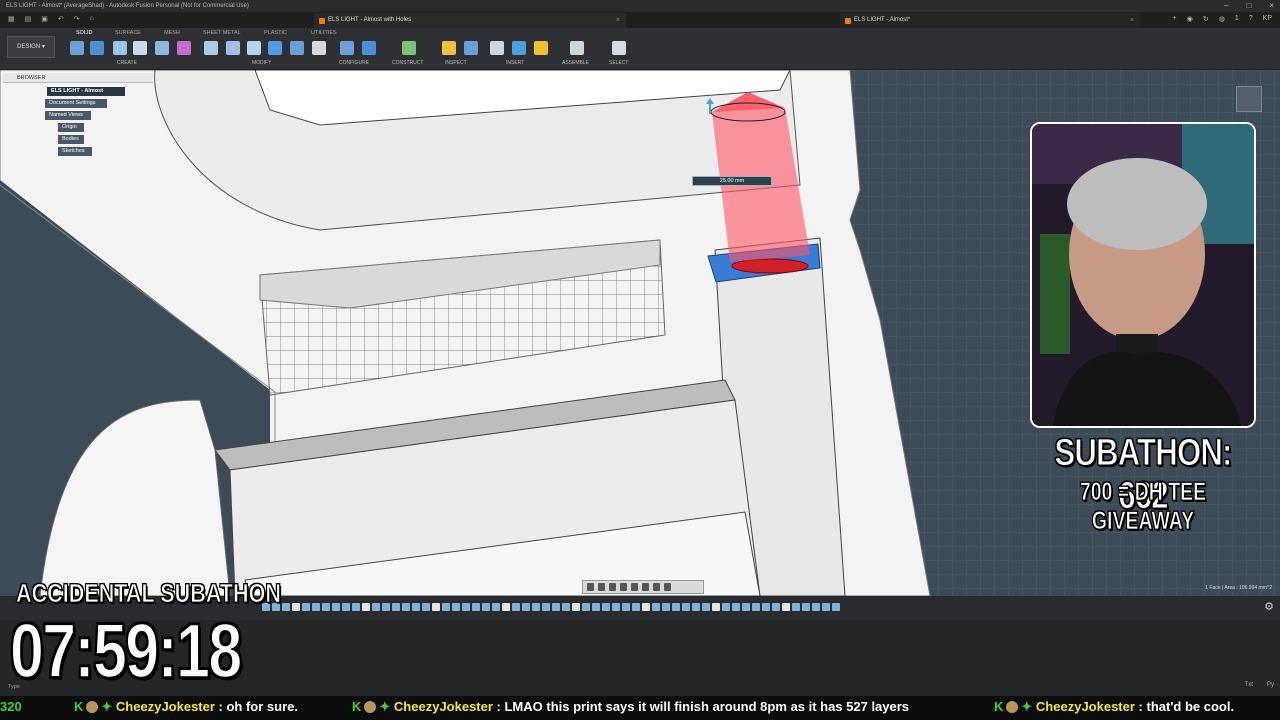  What do you see at coordinates (601, 587) in the screenshot?
I see `look-at-icon` at bounding box center [601, 587].